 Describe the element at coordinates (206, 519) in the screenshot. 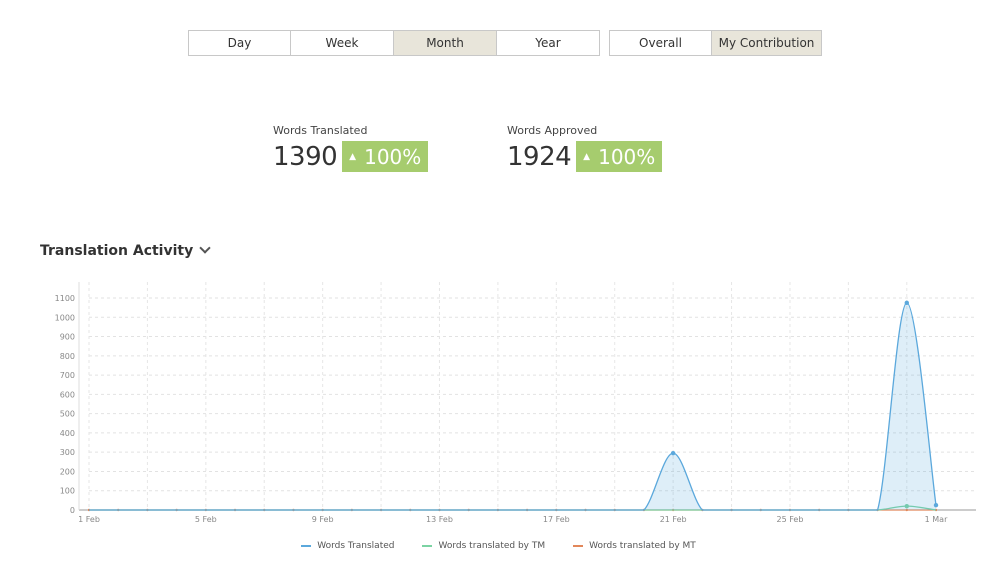

I see `x-tick-label: 5 Feb` at that location.